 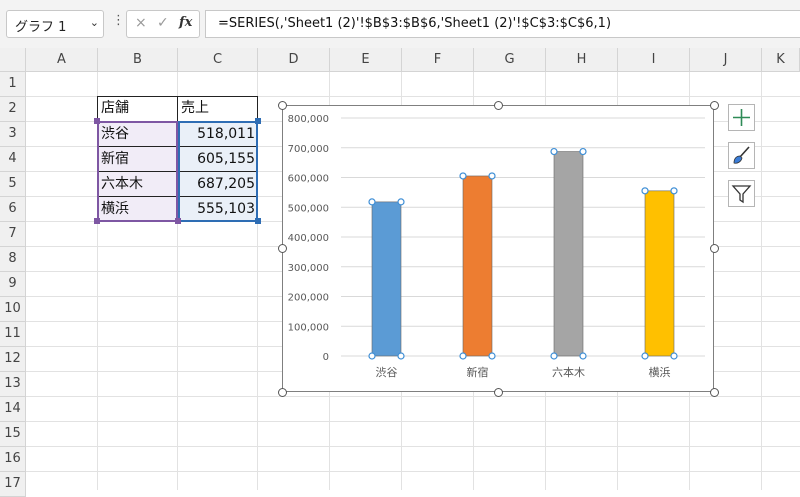 I want to click on more-options-icon: ⋮, so click(x=118, y=20).